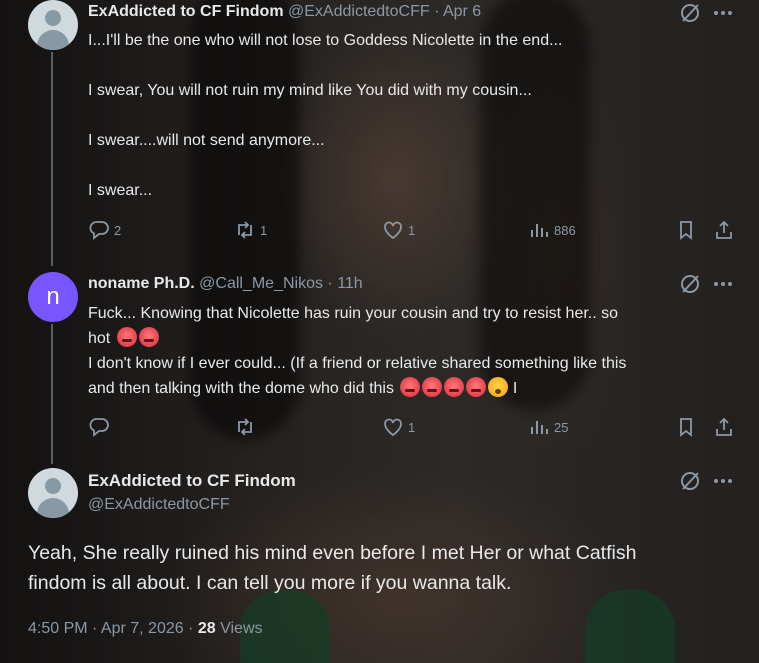 Image resolution: width=759 pixels, height=663 pixels. What do you see at coordinates (239, 628) in the screenshot?
I see `views-label: Views` at bounding box center [239, 628].